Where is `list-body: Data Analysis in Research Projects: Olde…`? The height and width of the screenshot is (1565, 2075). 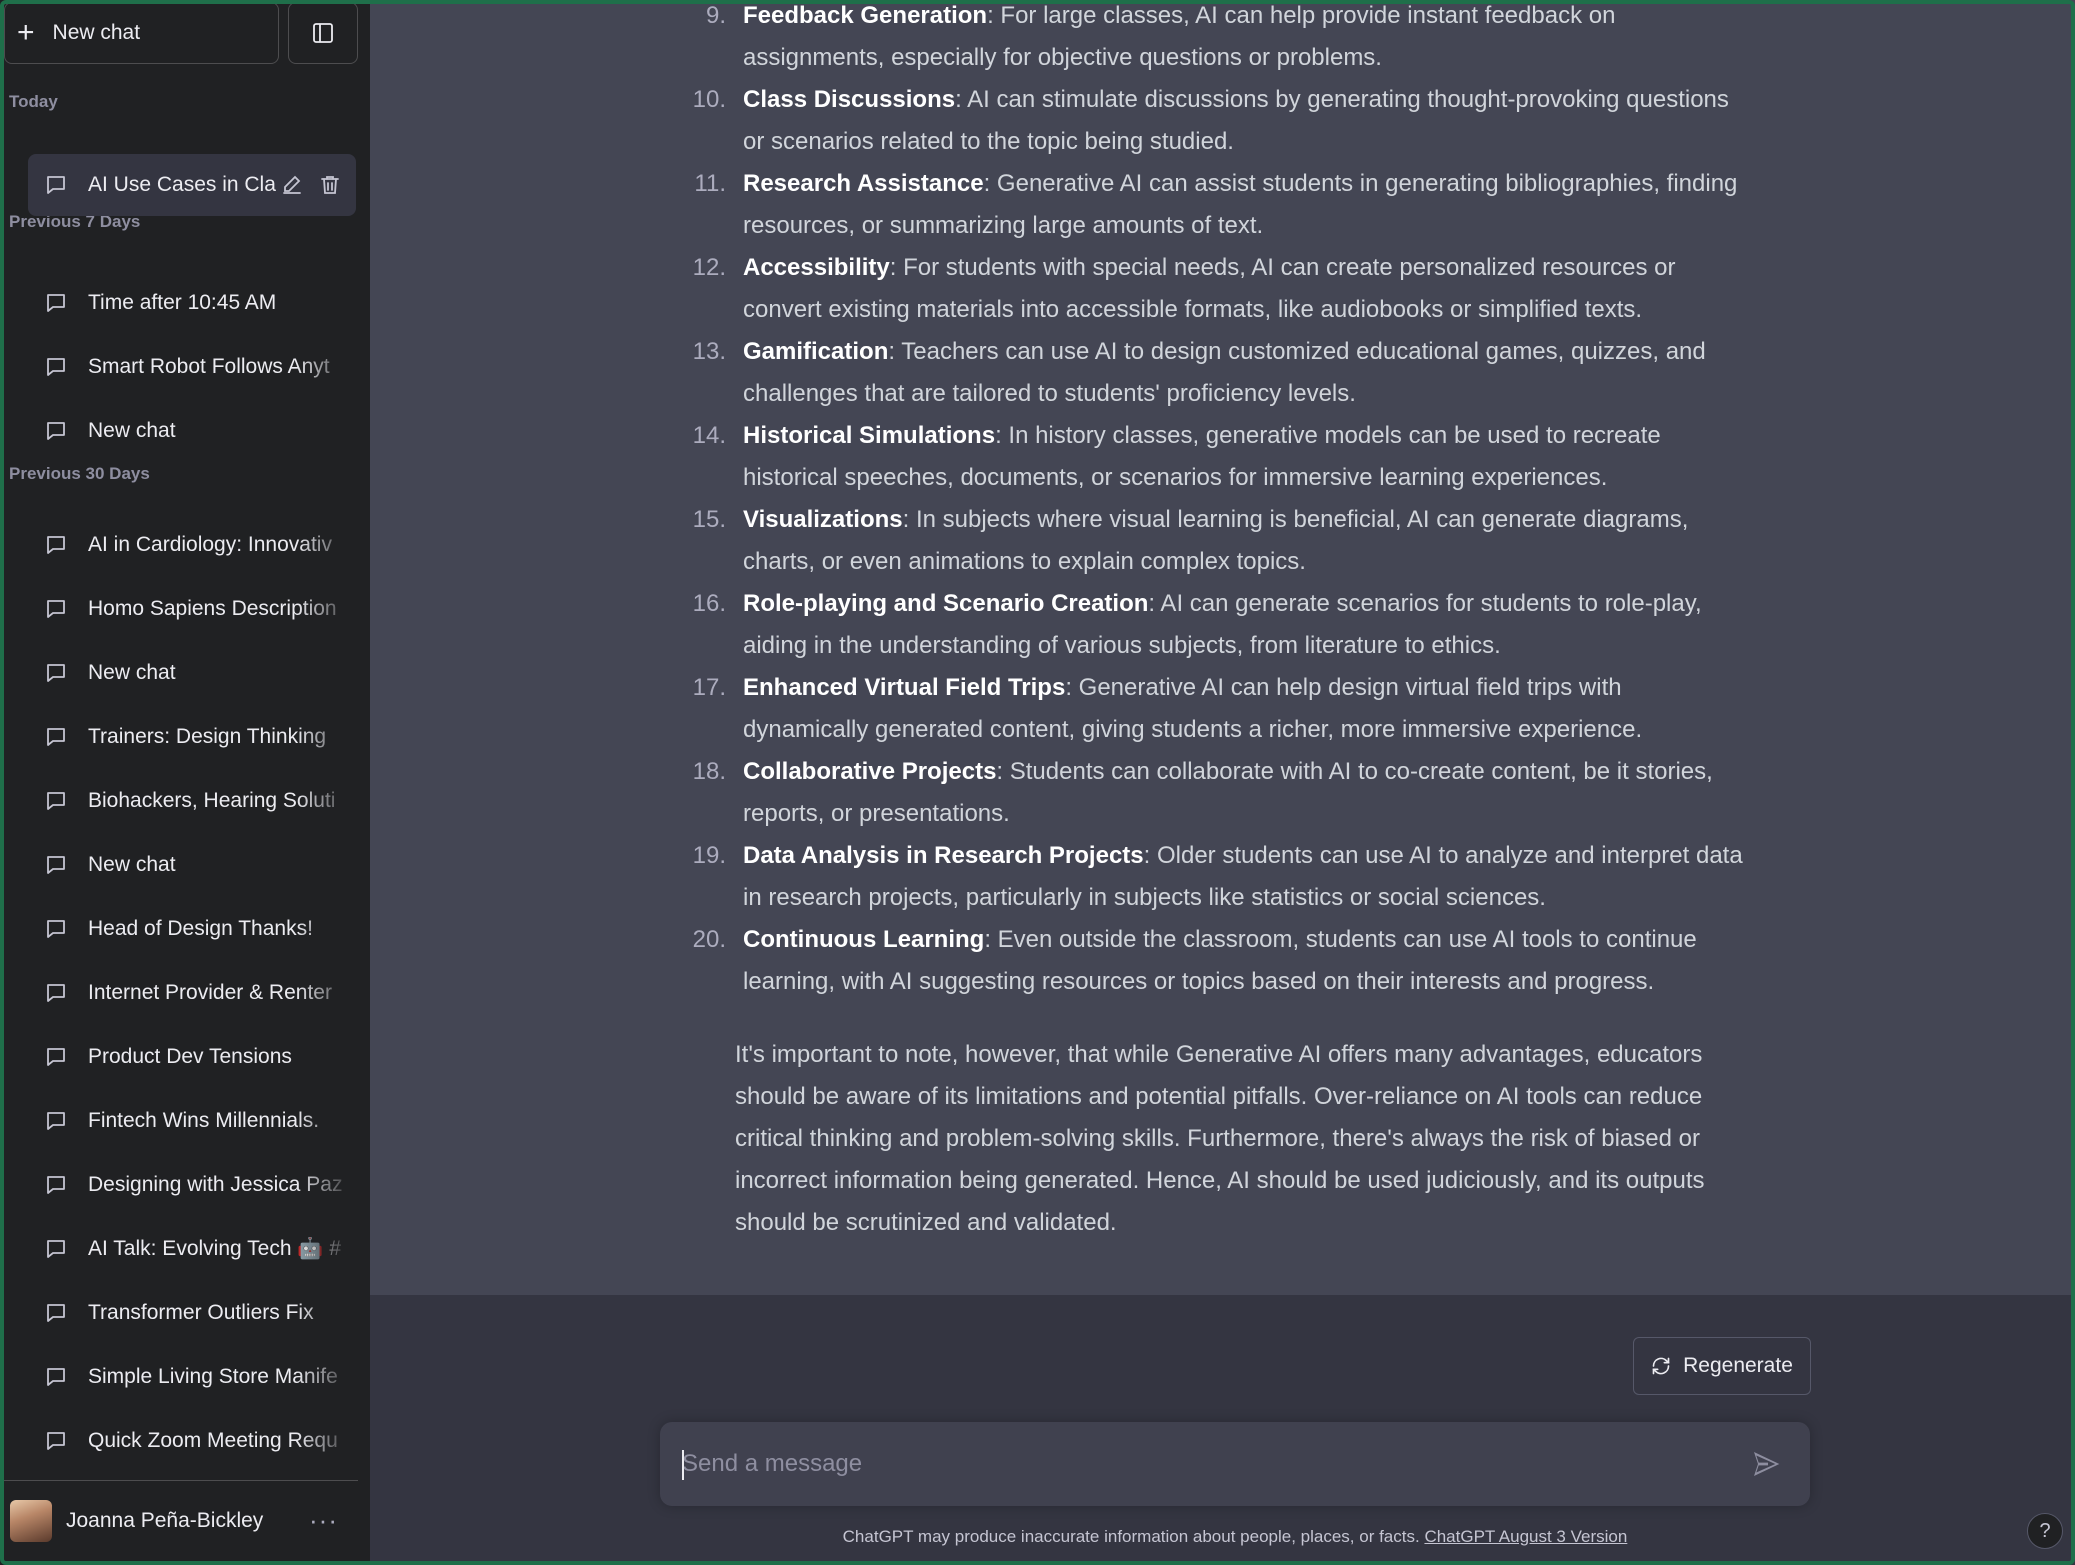 list-body: Data Analysis in Research Projects: Olde… is located at coordinates (1243, 877).